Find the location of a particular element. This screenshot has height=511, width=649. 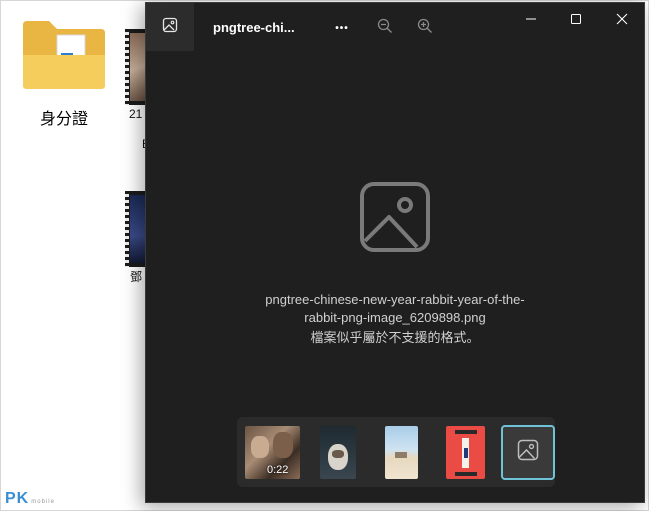

unsupported-image-thumbnail is located at coordinates (528, 452).